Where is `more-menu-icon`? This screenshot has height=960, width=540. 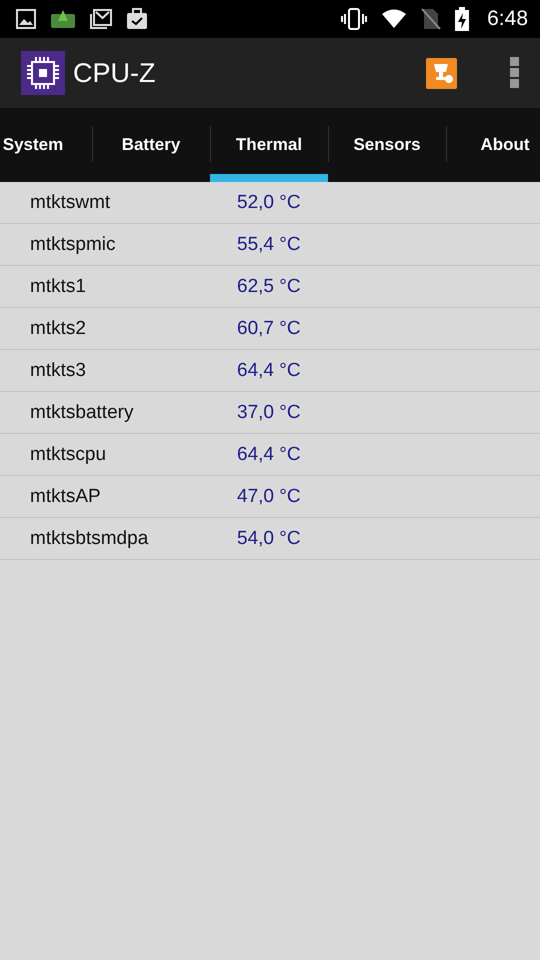
more-menu-icon is located at coordinates (515, 73).